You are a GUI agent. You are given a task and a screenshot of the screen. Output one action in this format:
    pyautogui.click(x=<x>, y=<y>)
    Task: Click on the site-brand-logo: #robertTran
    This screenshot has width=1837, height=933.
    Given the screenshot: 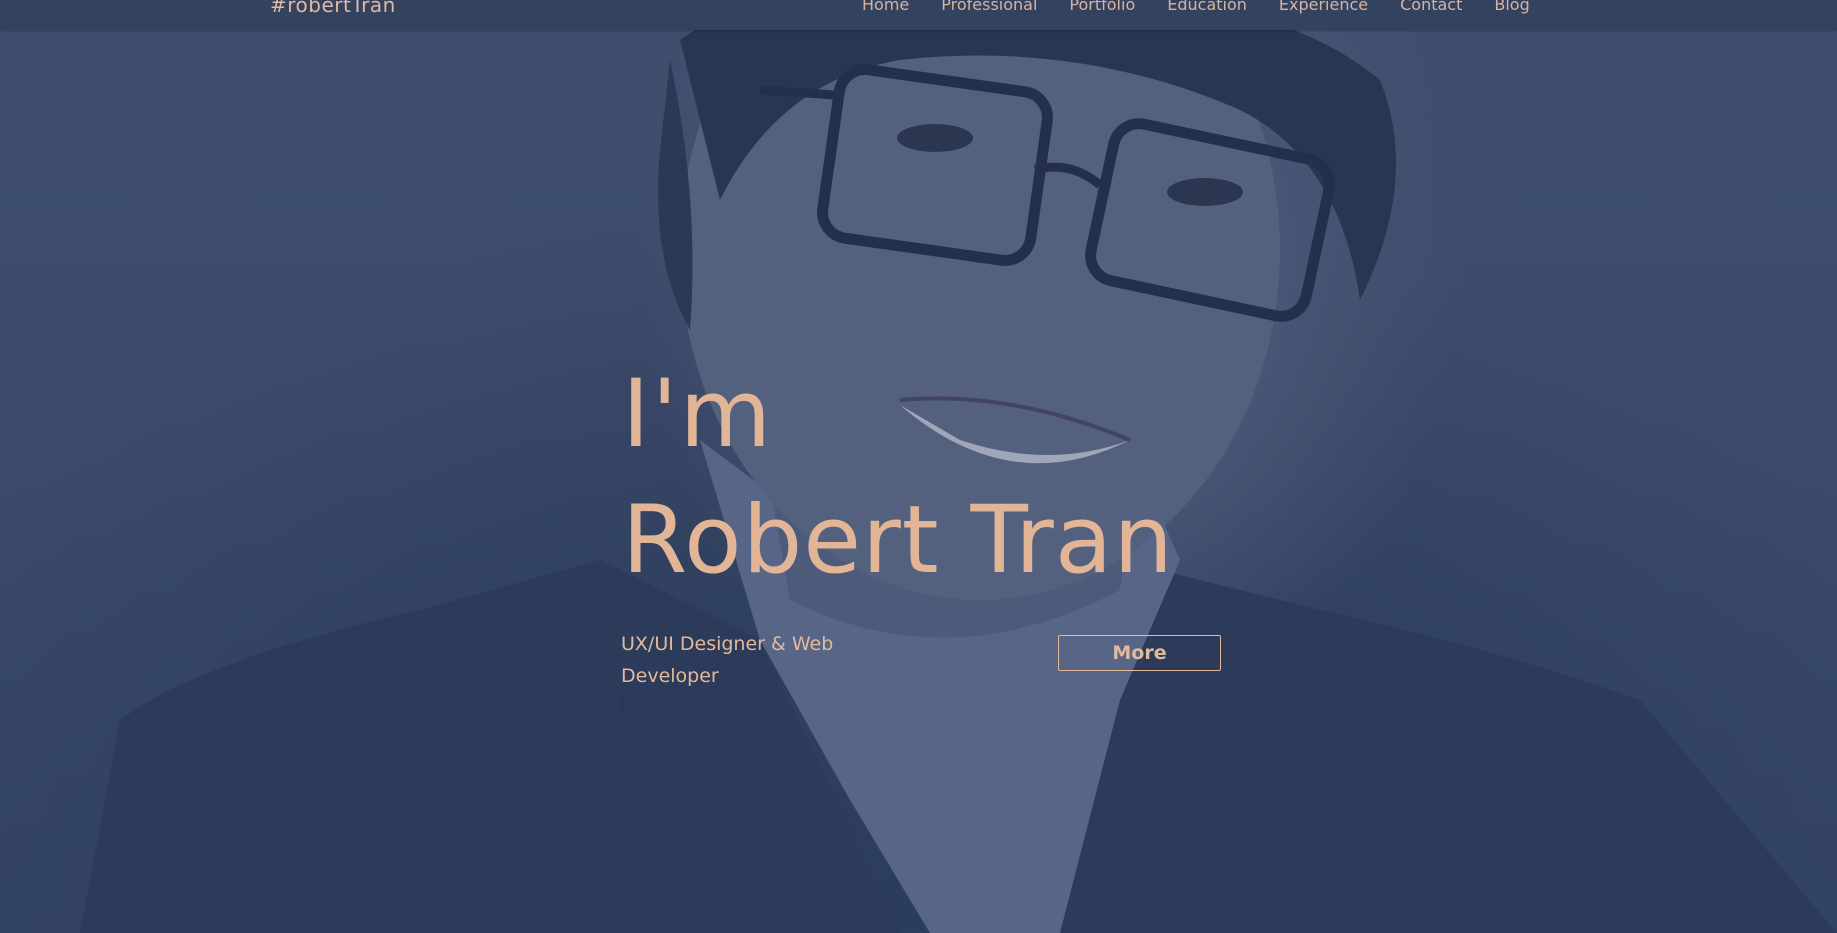 What is the action you would take?
    pyautogui.click(x=333, y=8)
    